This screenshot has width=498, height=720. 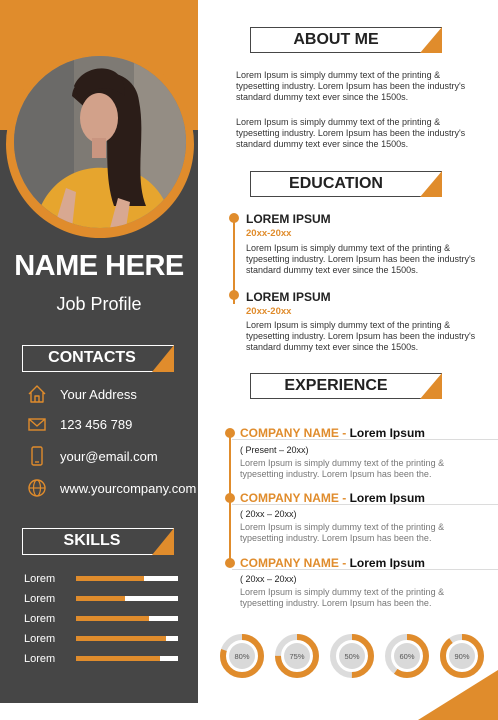 I want to click on progress-ring: 75%, so click(x=297, y=656).